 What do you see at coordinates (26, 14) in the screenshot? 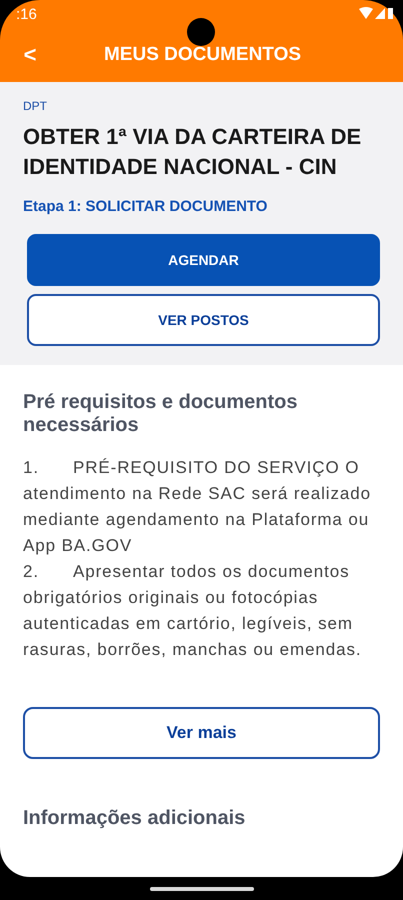
I see `status-time: :16` at bounding box center [26, 14].